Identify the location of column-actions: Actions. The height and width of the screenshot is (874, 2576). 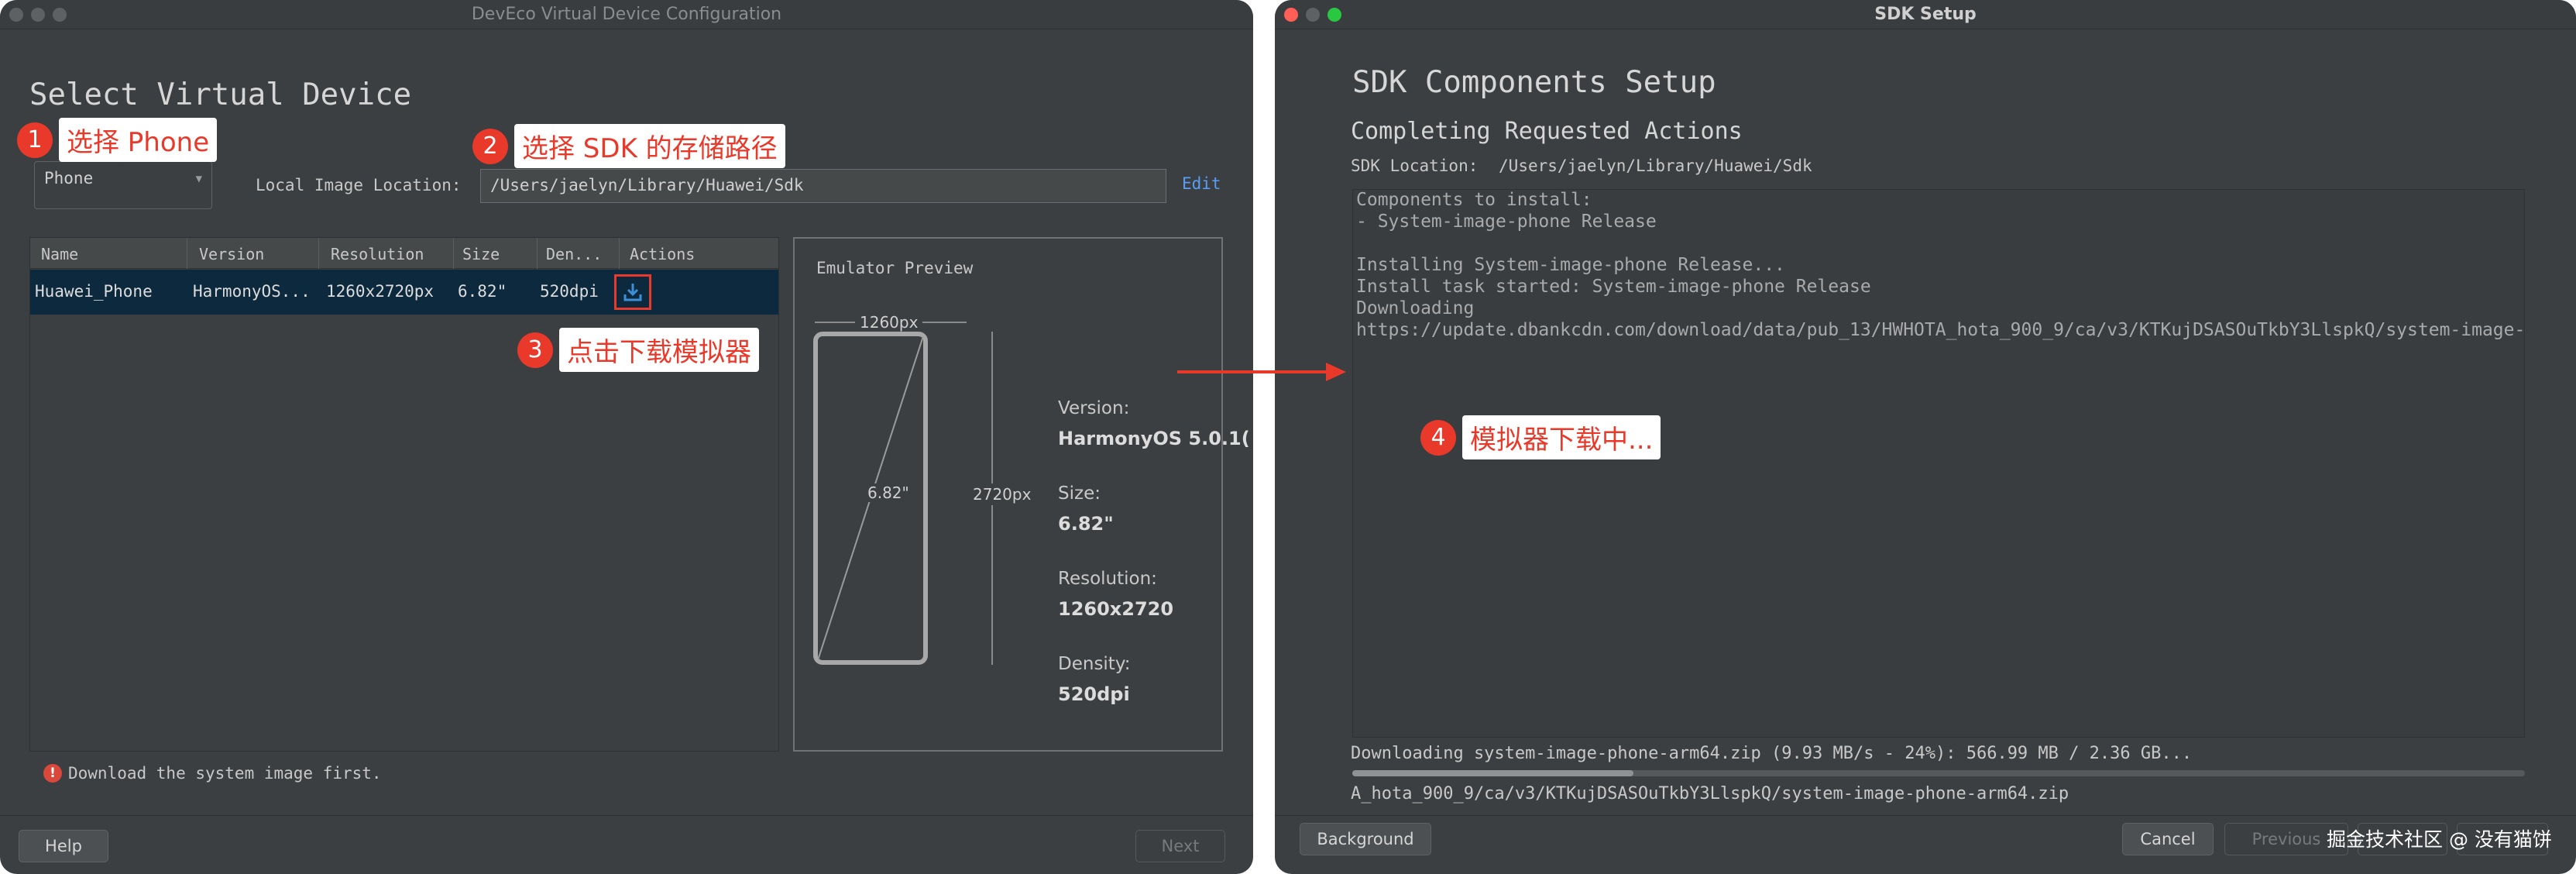
(662, 254).